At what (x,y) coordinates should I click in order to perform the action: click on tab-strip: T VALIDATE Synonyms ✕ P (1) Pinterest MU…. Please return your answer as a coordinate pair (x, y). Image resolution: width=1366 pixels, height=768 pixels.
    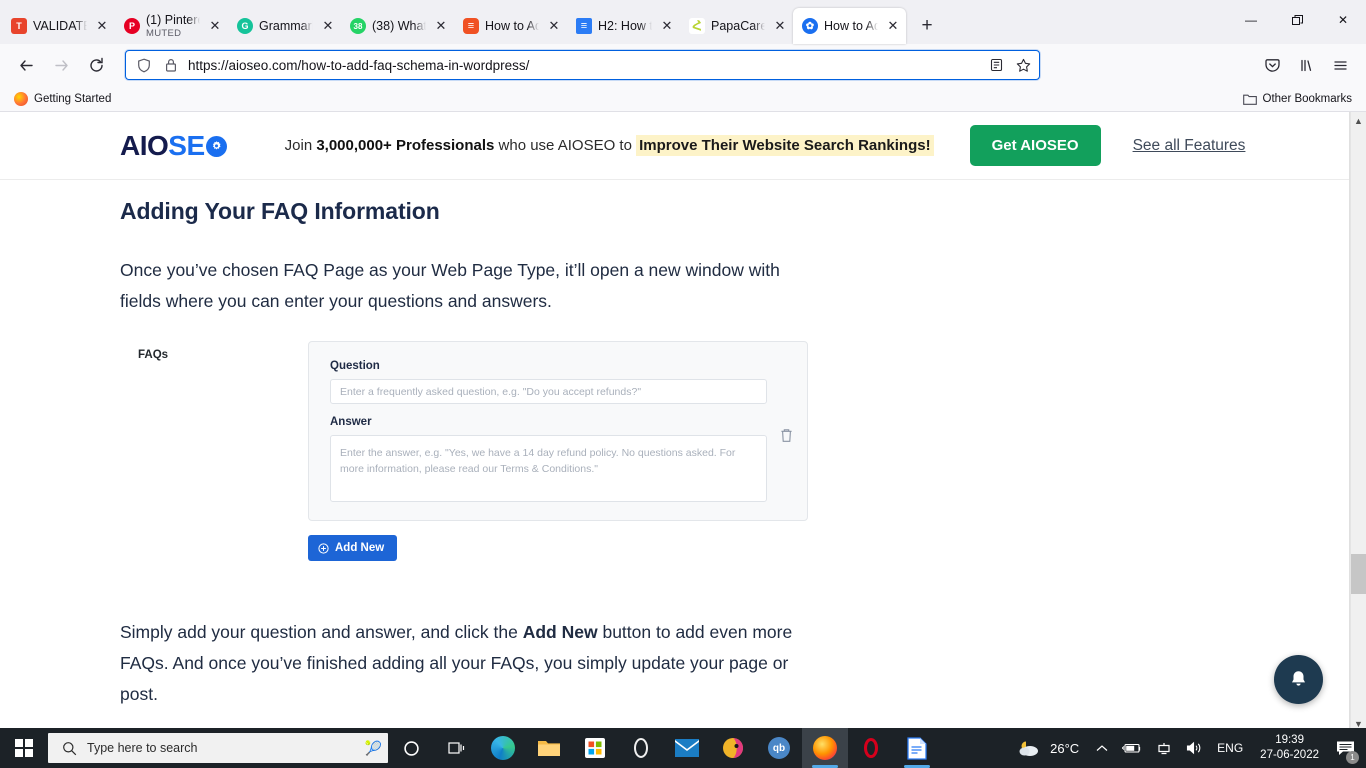
    Looking at the image, I should click on (683, 22).